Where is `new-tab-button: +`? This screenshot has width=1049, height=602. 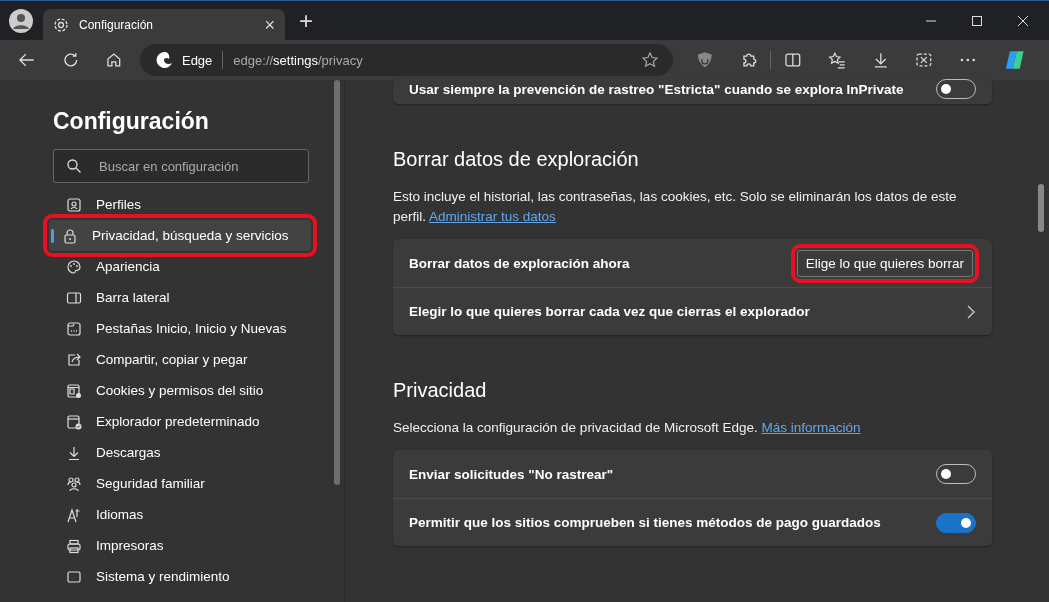 new-tab-button: + is located at coordinates (306, 20).